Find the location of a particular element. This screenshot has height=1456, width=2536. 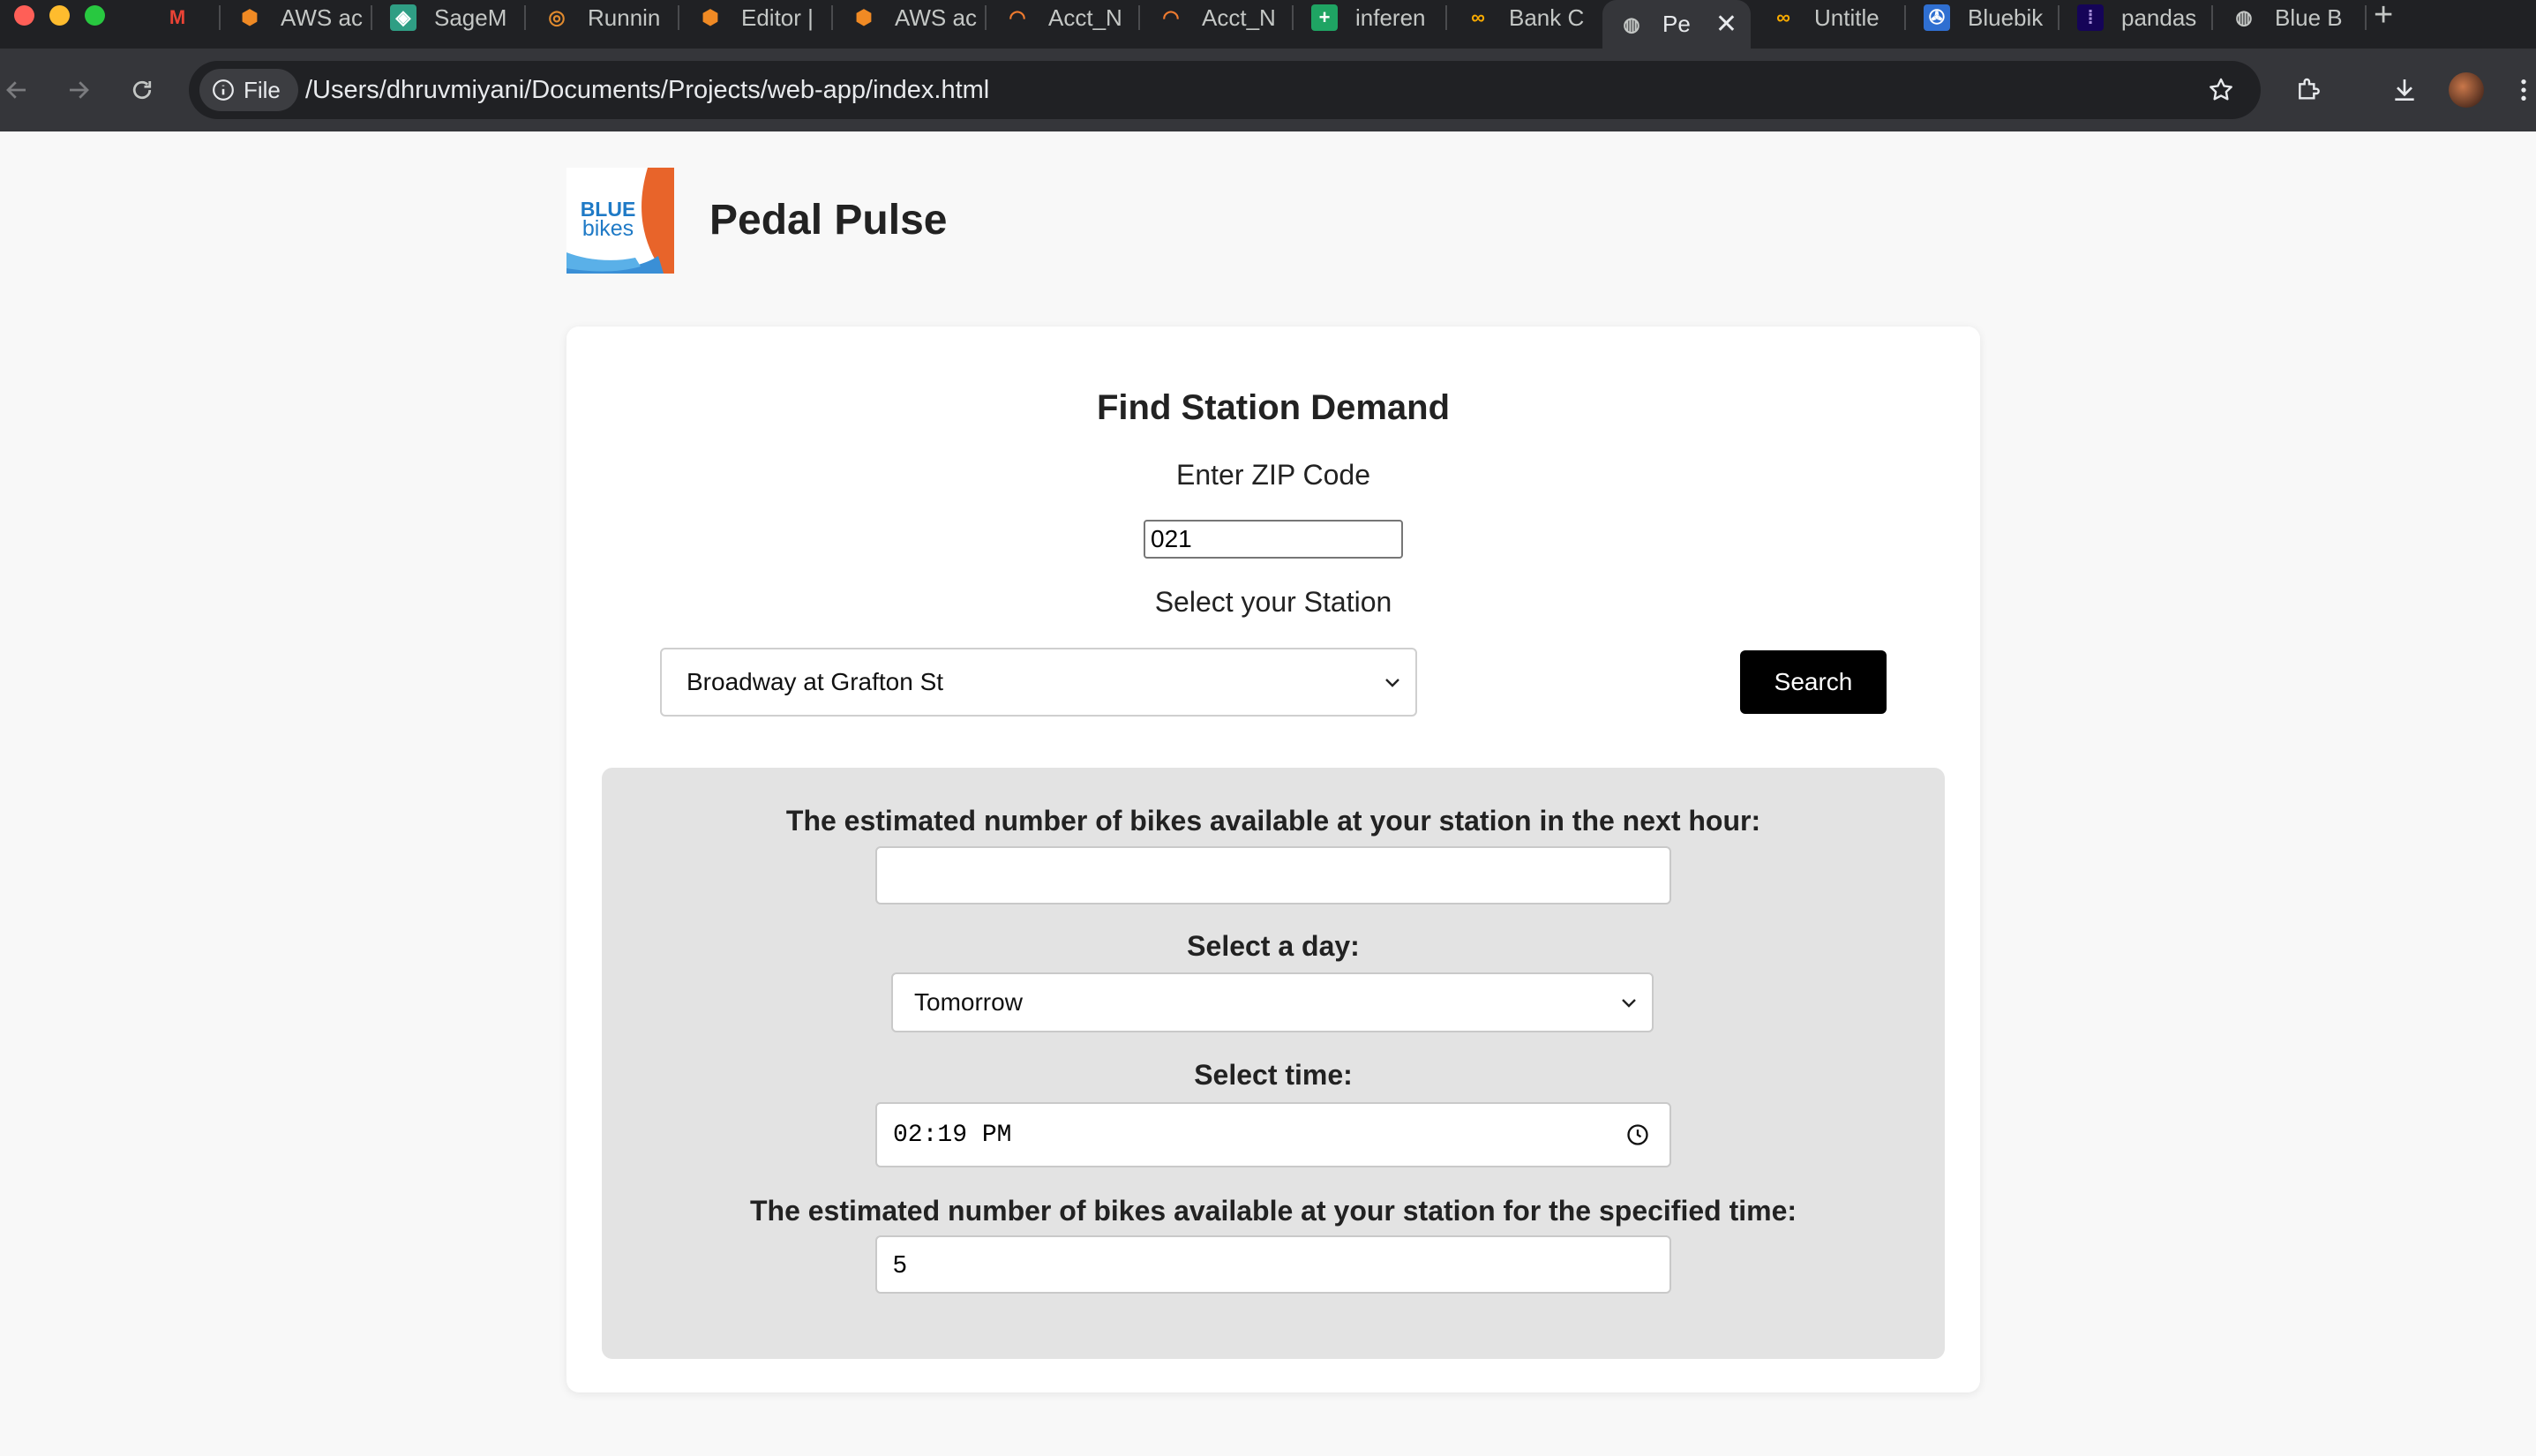

time-input: 02:19 PM is located at coordinates (1273, 1134).